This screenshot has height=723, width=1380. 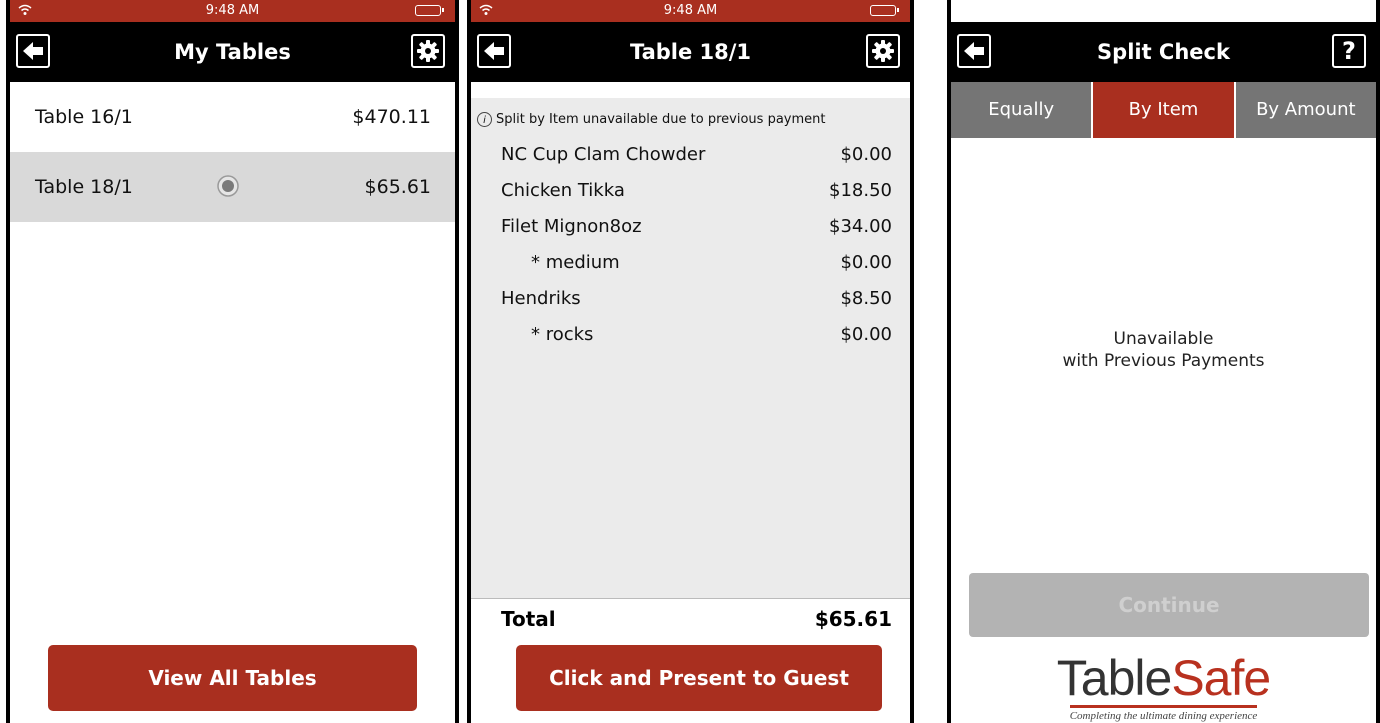 What do you see at coordinates (866, 298) in the screenshot?
I see `item-price: $8.50` at bounding box center [866, 298].